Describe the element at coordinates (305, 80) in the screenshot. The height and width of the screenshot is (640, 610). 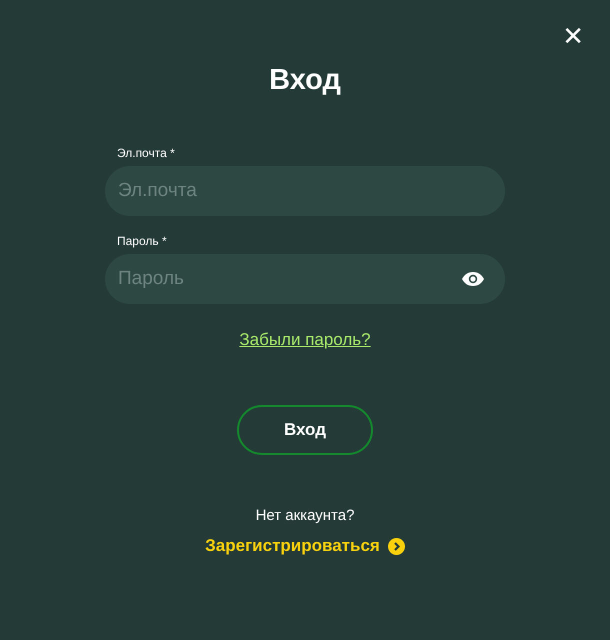
I see `dialog-title: Вход` at that location.